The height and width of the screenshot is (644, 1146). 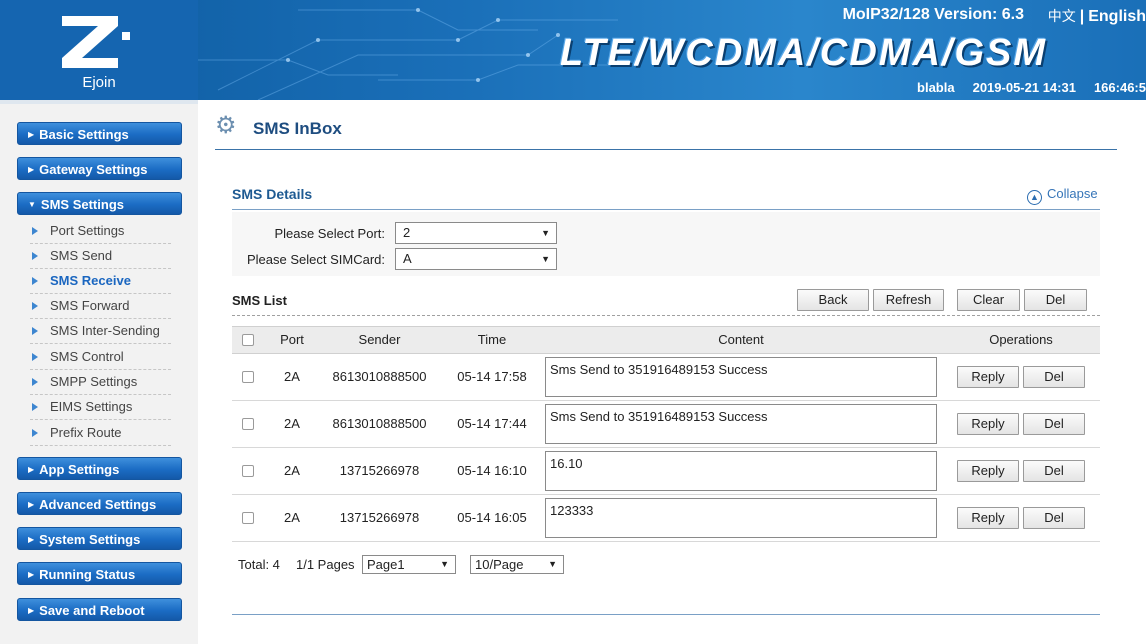 What do you see at coordinates (1062, 195) in the screenshot?
I see `collapse-toggle: ▲ Collapse` at bounding box center [1062, 195].